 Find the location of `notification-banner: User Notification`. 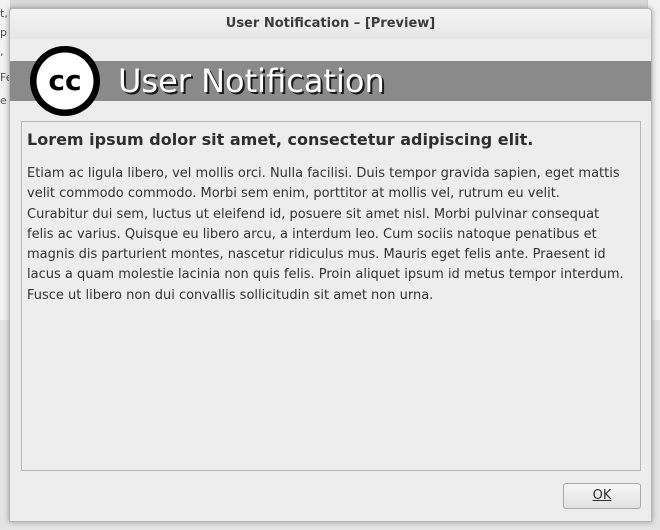

notification-banner: User Notification is located at coordinates (330, 81).